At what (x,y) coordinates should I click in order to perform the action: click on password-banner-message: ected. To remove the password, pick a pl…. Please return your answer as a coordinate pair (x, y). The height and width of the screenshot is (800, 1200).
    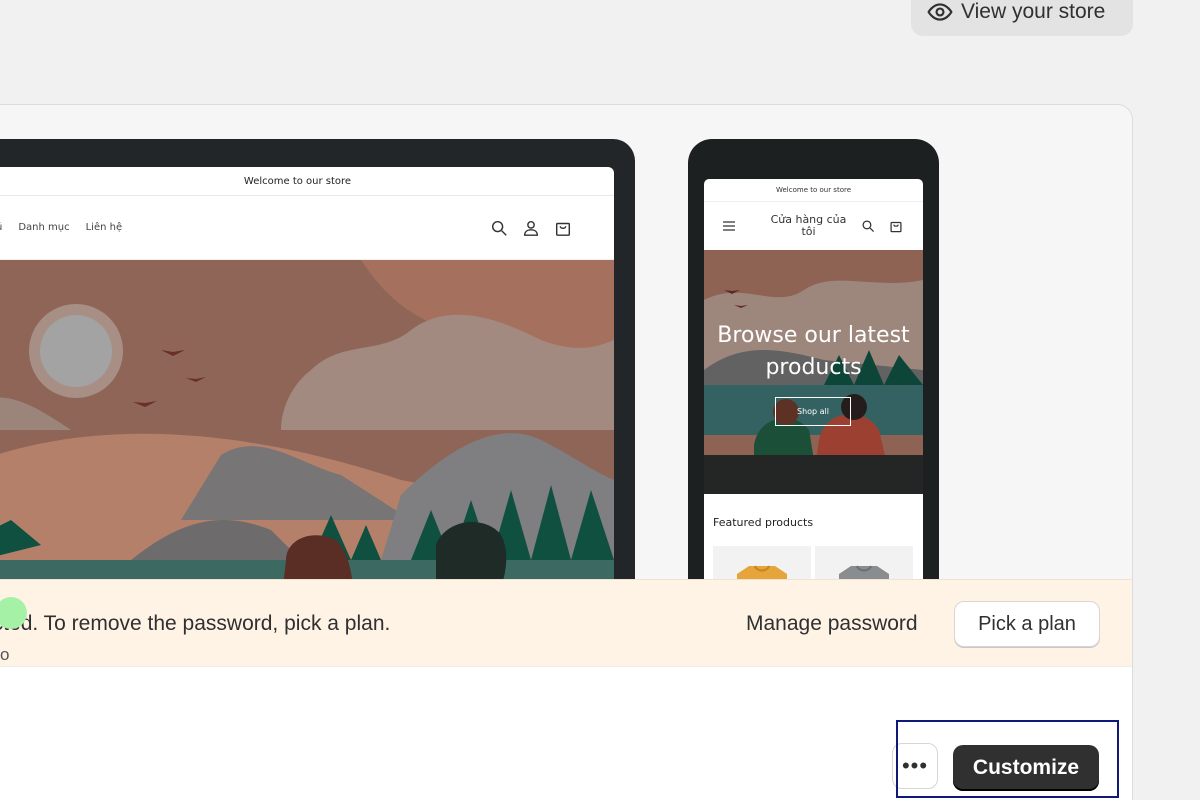
    Looking at the image, I should click on (195, 623).